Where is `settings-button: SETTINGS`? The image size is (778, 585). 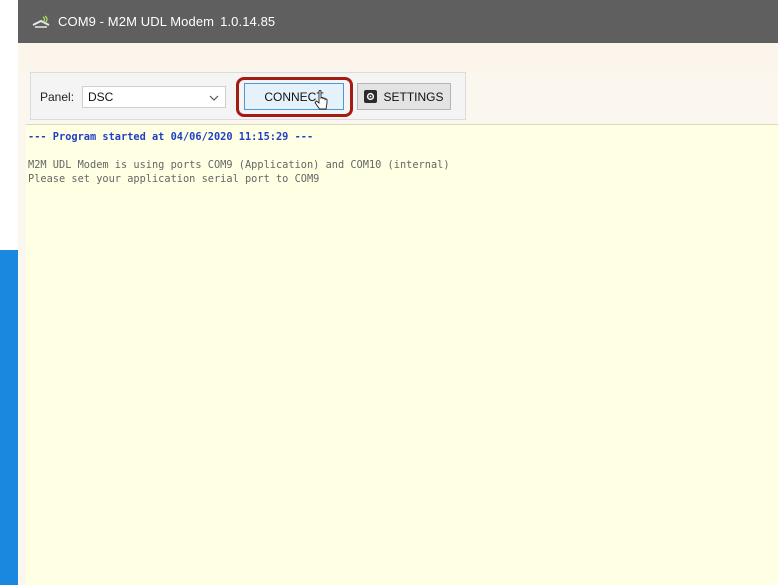 settings-button: SETTINGS is located at coordinates (404, 96).